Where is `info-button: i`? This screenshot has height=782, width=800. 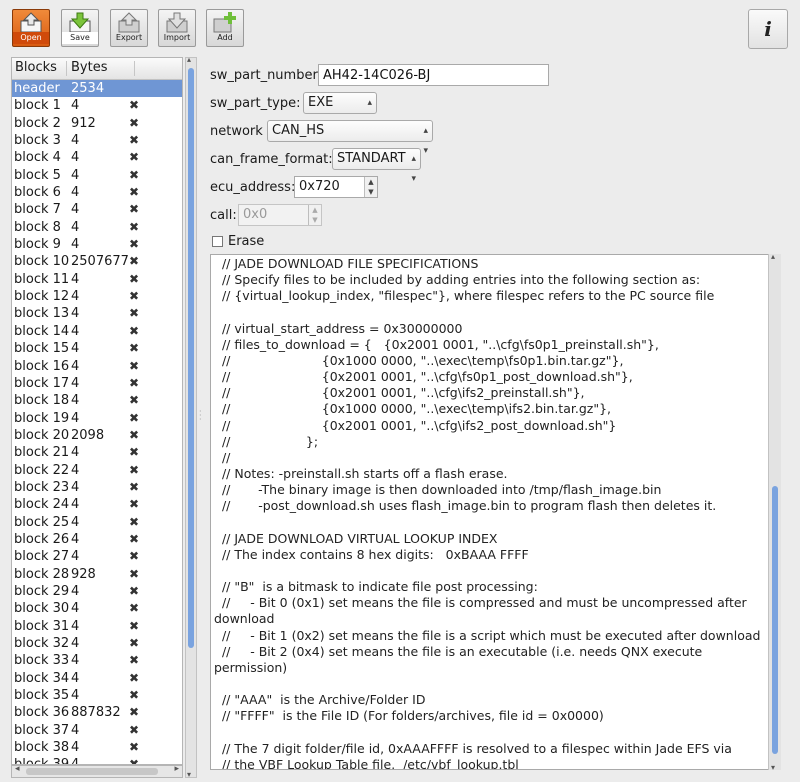 info-button: i is located at coordinates (768, 29).